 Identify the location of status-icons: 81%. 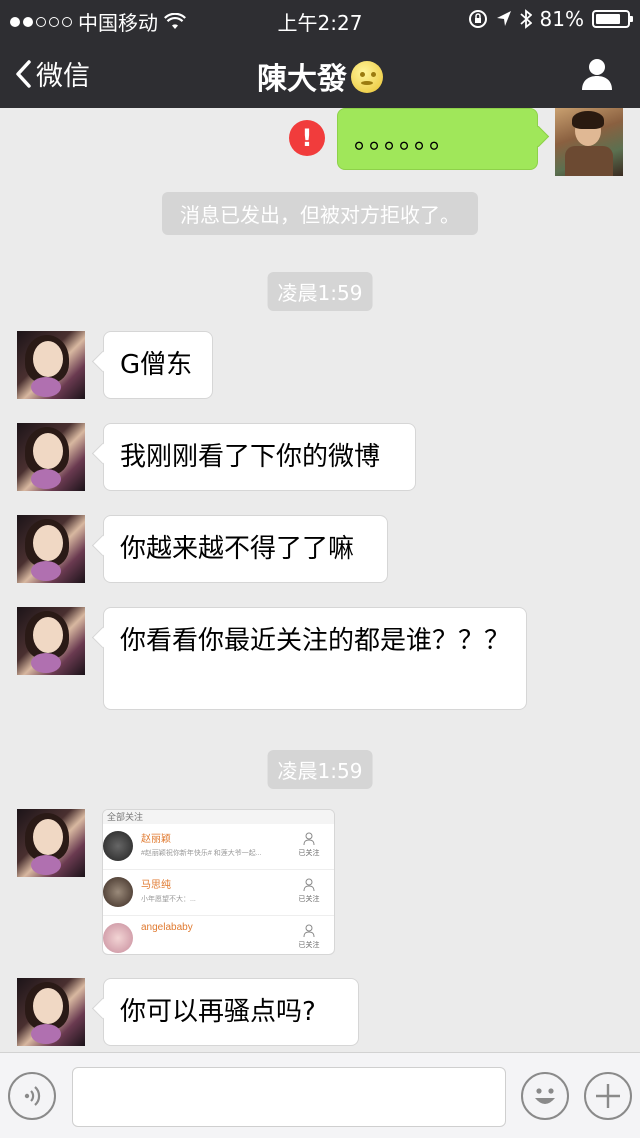
(550, 19).